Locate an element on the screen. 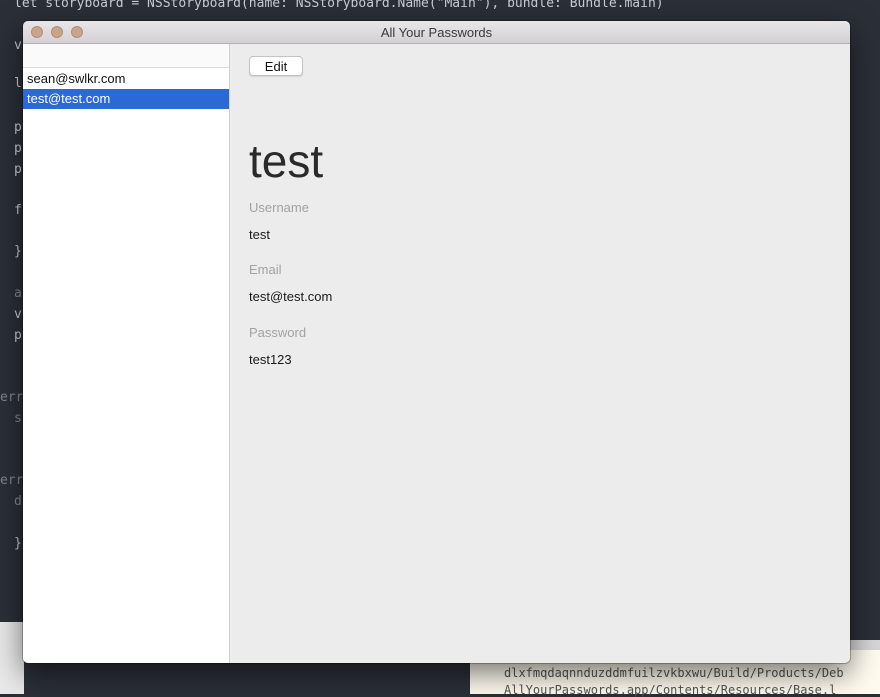 This screenshot has height=697, width=880. entry-title: test is located at coordinates (286, 161).